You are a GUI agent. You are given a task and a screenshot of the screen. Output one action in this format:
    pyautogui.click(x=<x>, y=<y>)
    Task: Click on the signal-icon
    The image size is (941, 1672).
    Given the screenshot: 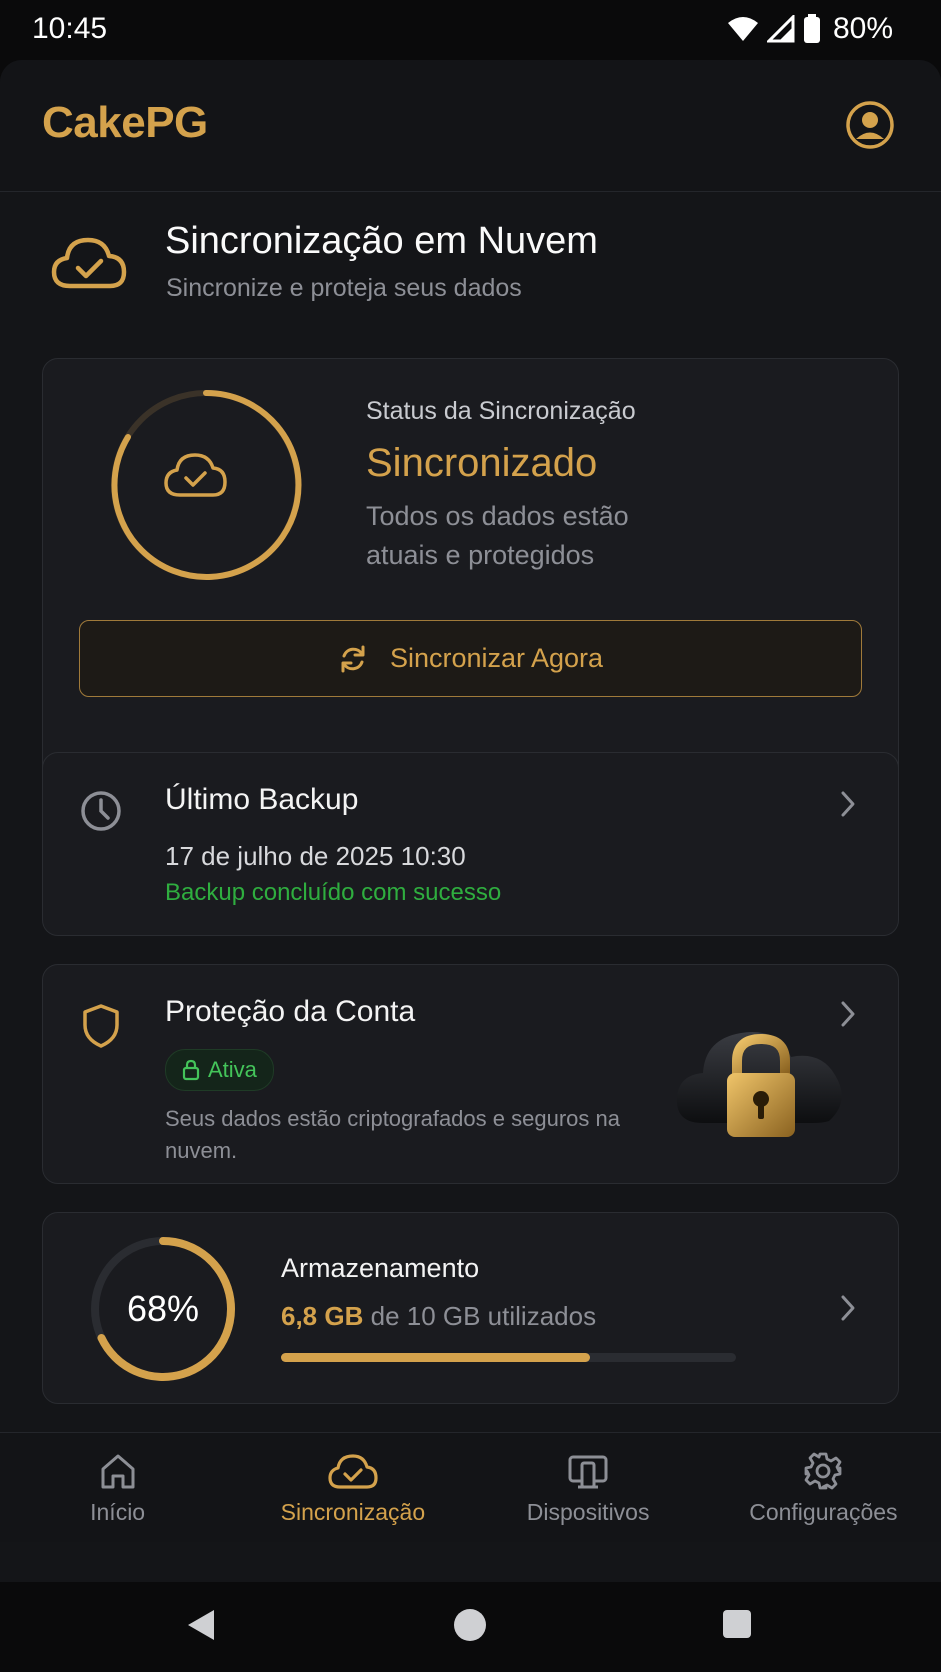 What is the action you would take?
    pyautogui.click(x=780, y=29)
    